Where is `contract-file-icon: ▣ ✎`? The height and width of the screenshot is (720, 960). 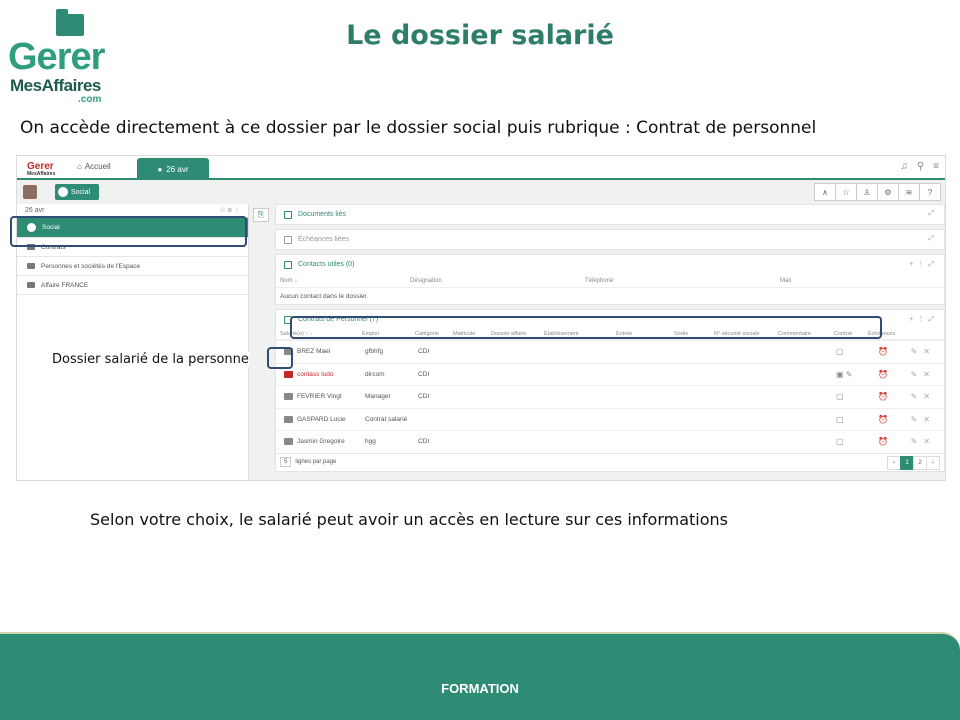
contract-file-icon: ▣ ✎ is located at coordinates (844, 374).